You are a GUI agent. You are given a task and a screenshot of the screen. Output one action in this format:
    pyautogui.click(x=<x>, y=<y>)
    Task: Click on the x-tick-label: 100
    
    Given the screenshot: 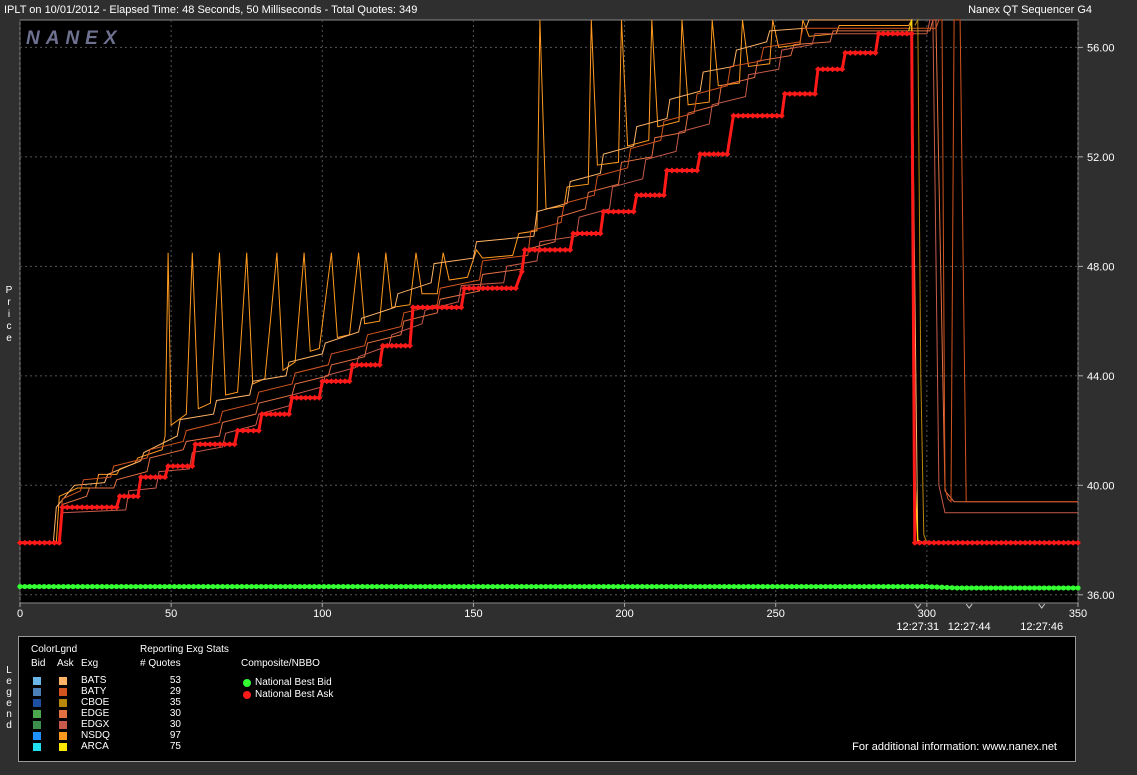 What is the action you would take?
    pyautogui.click(x=322, y=614)
    